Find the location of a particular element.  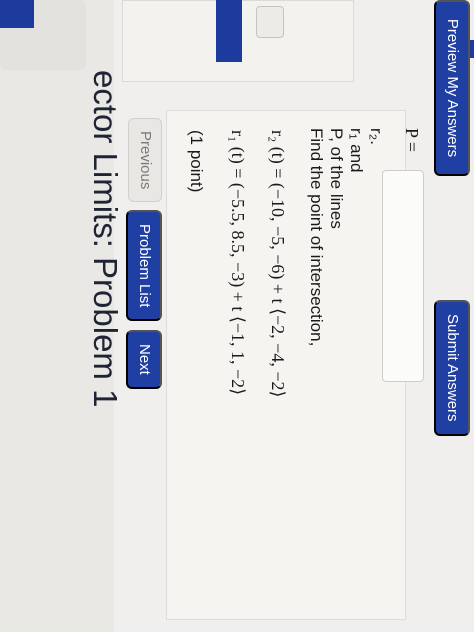

question-text-4: r₂. is located at coordinates (376, 136).